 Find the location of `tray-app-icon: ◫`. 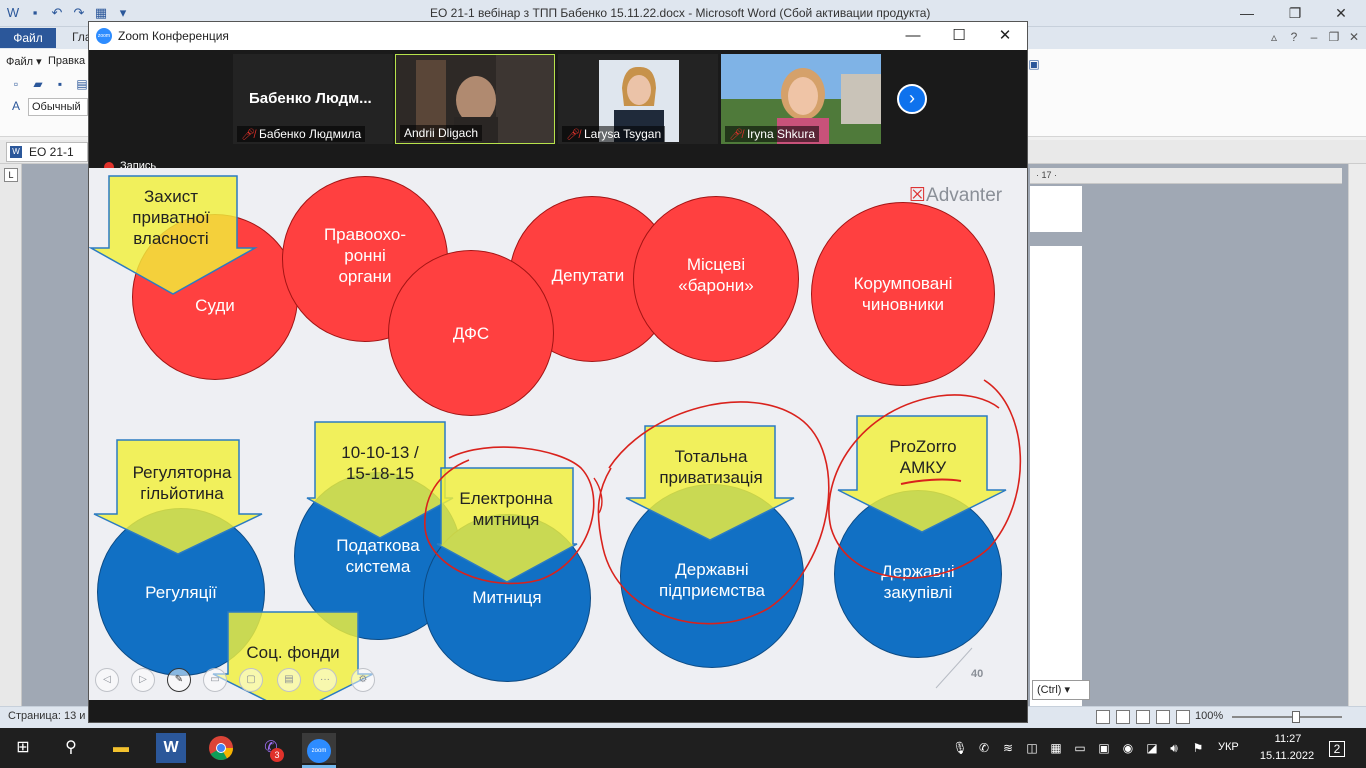

tray-app-icon: ◫ is located at coordinates (1032, 748).